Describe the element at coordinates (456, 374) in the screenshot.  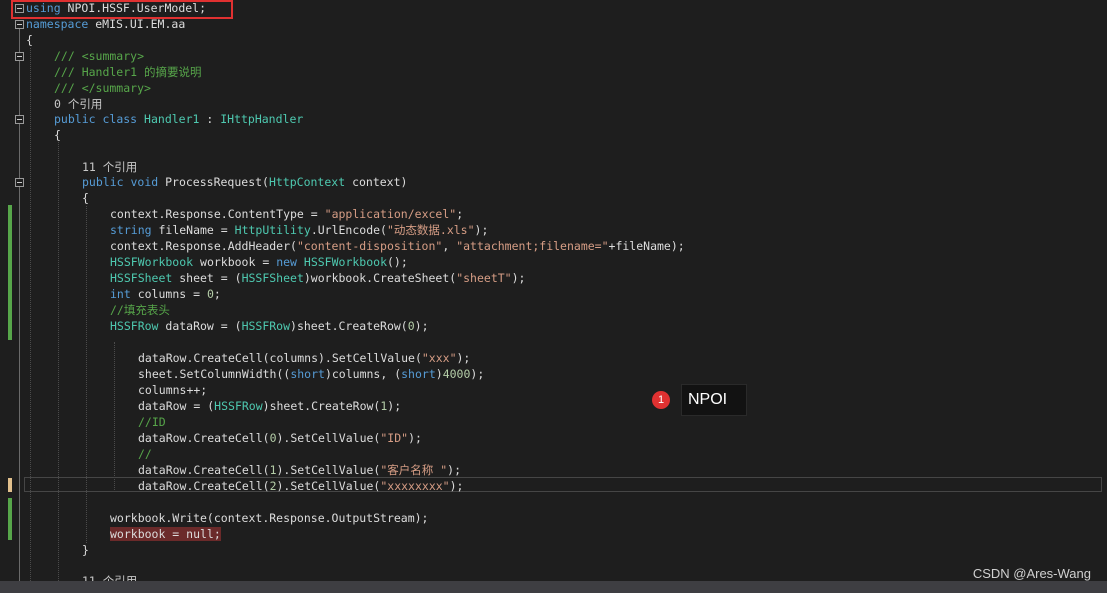
I see `token-number: 4000` at that location.